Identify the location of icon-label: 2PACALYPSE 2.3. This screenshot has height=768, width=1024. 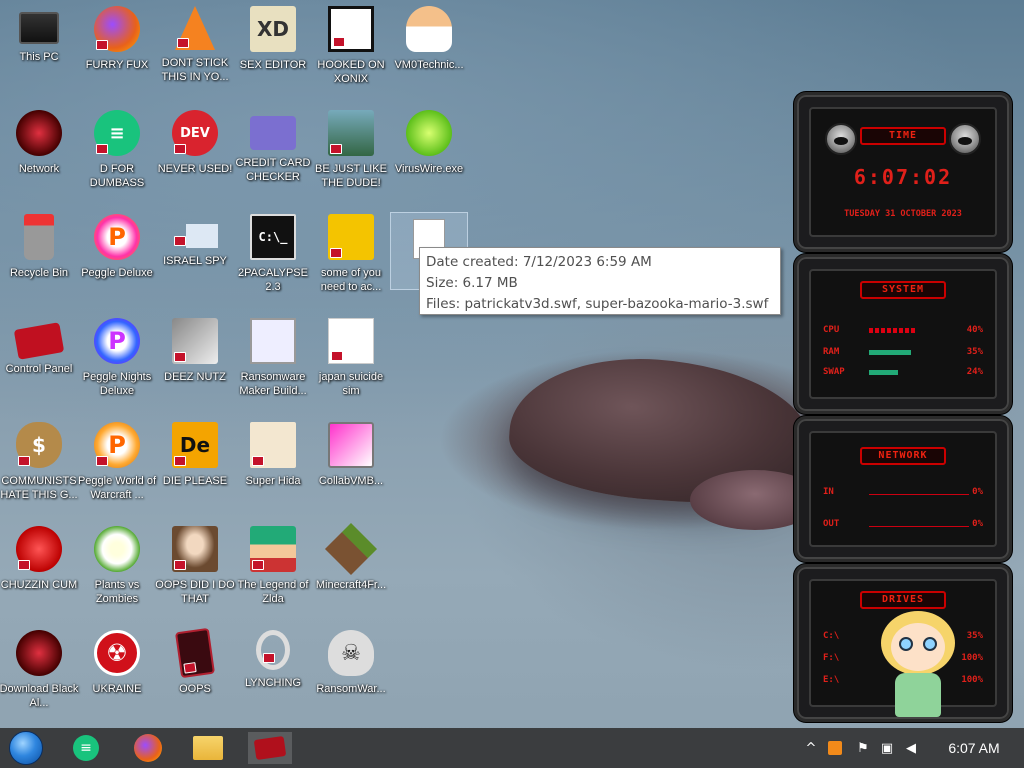
(273, 280).